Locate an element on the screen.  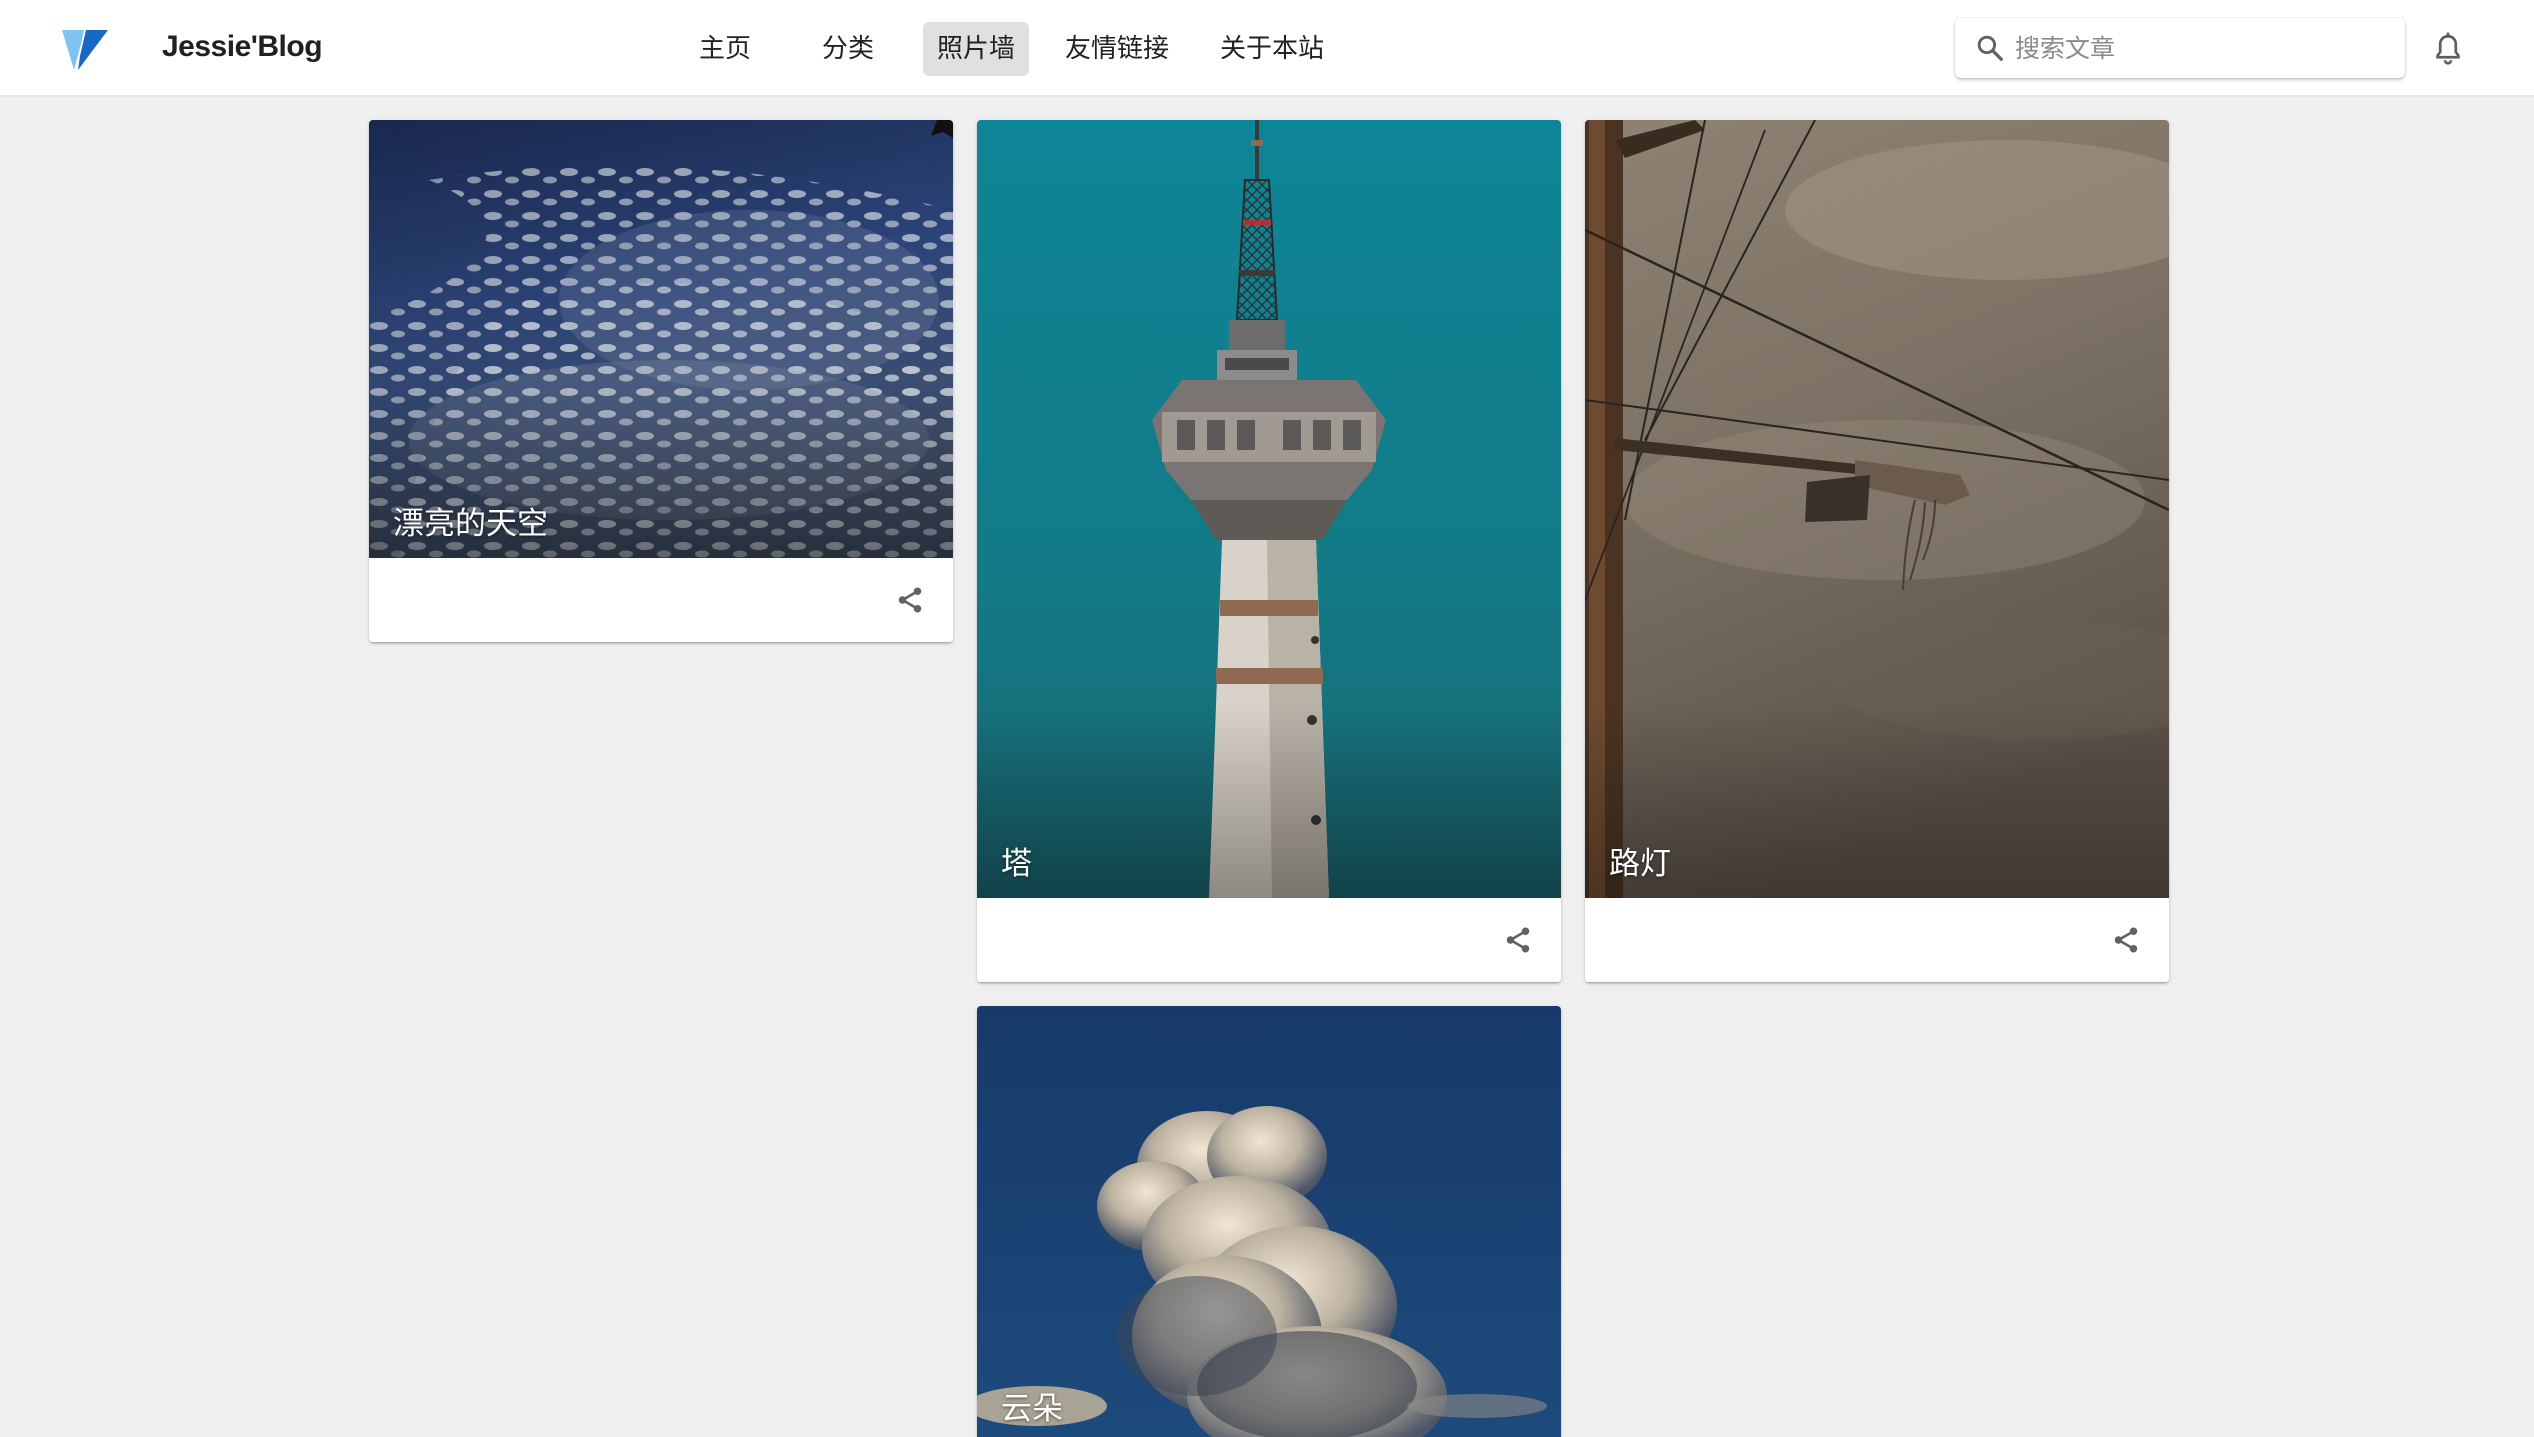
photo-card: 路灯 is located at coordinates (1877, 551).